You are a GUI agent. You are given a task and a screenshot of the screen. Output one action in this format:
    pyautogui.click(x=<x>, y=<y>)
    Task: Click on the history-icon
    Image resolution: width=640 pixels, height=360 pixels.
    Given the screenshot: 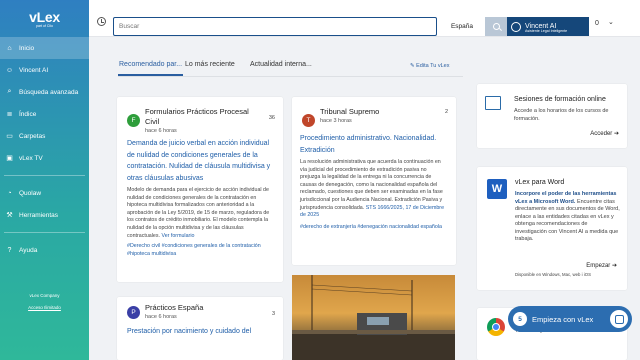 What is the action you would take?
    pyautogui.click(x=101, y=21)
    